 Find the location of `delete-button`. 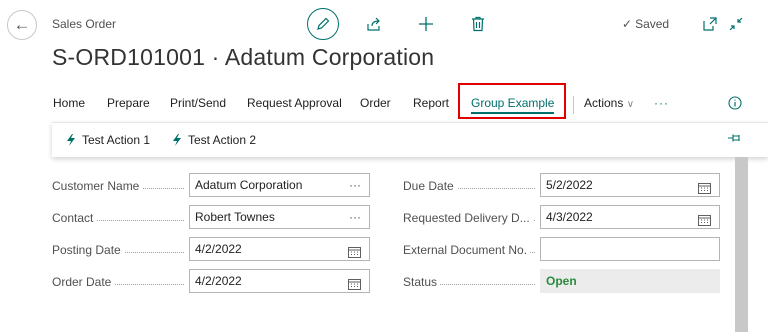

delete-button is located at coordinates (478, 24).